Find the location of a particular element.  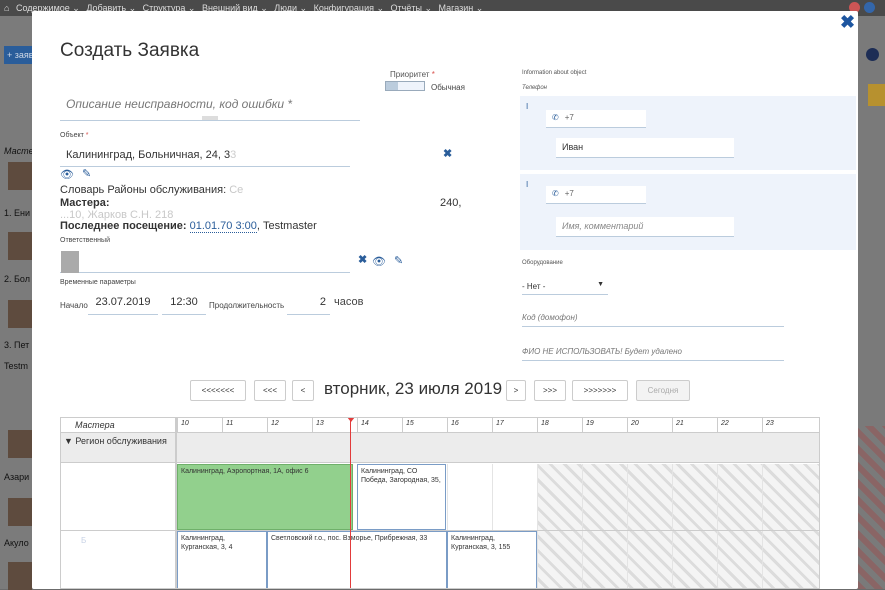

phone-label: Телефон is located at coordinates (534, 88).